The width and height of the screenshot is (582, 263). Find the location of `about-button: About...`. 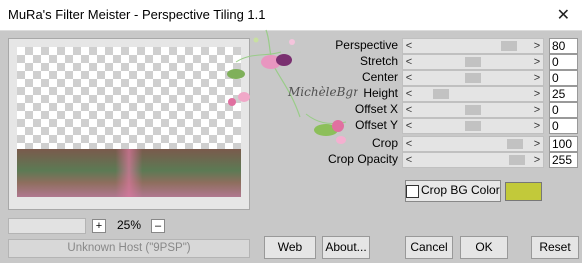

about-button: About... is located at coordinates (346, 247).